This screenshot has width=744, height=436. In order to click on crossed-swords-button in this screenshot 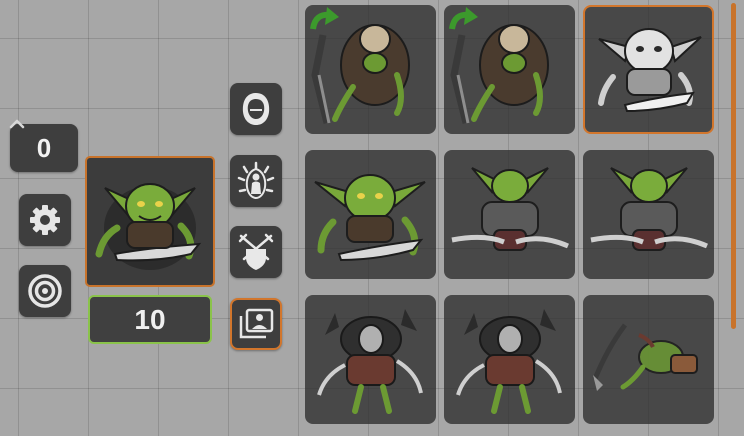, I will do `click(256, 252)`.